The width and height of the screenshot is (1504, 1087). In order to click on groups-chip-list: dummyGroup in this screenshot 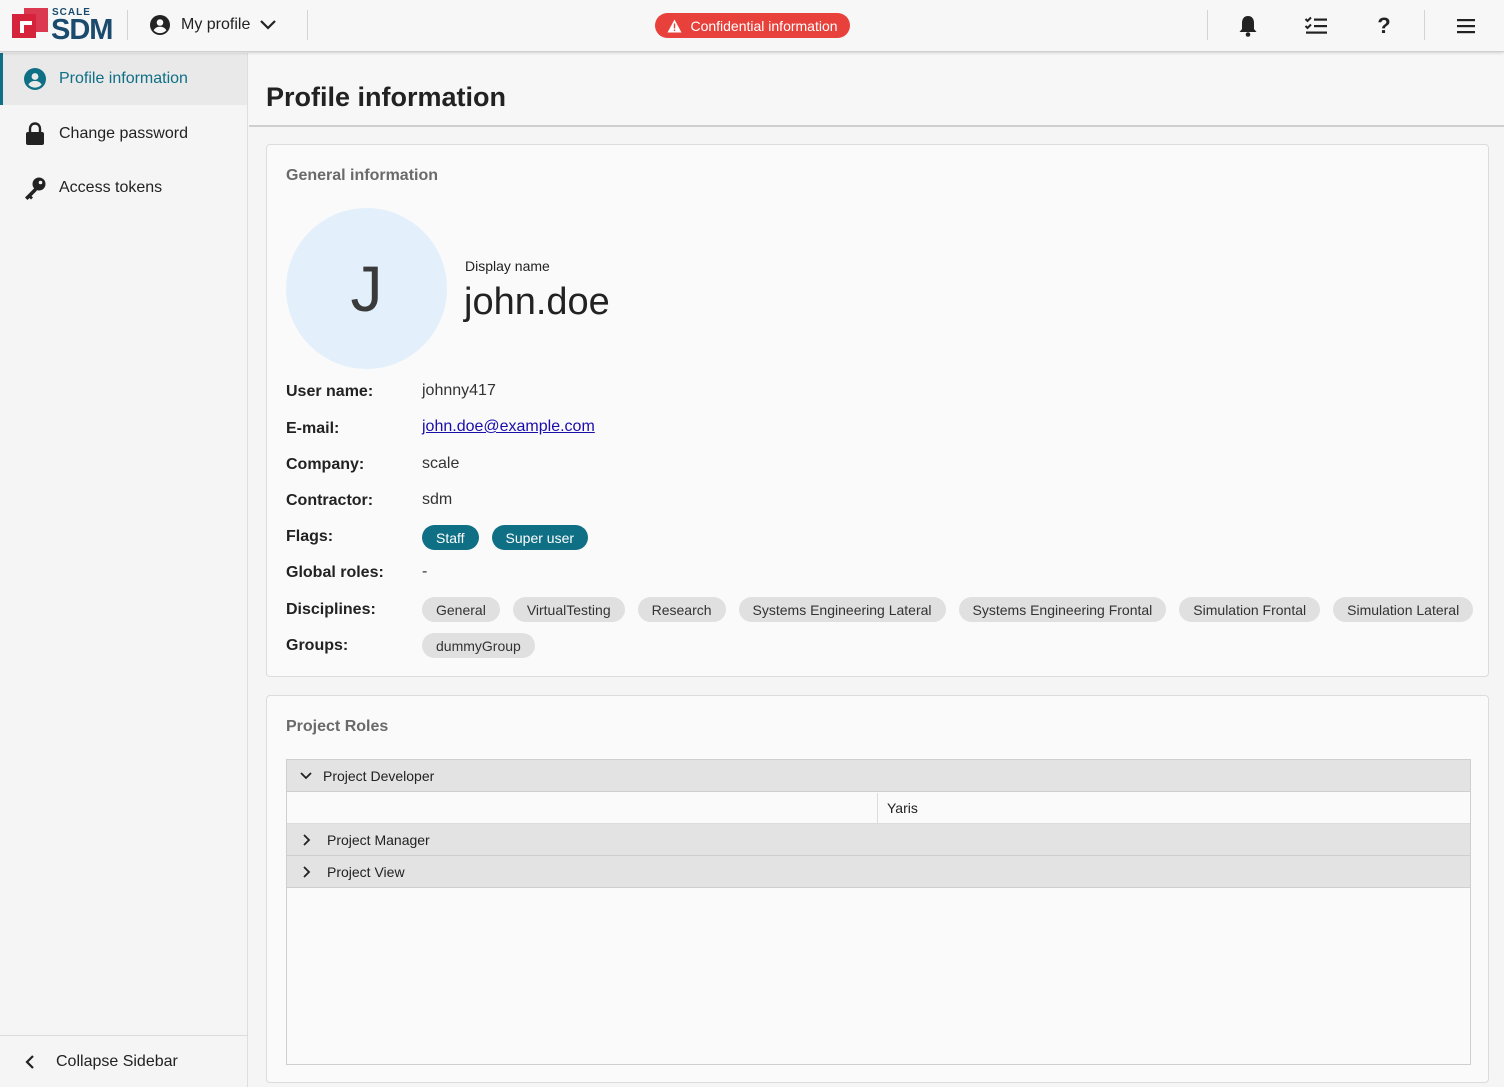, I will do `click(478, 645)`.